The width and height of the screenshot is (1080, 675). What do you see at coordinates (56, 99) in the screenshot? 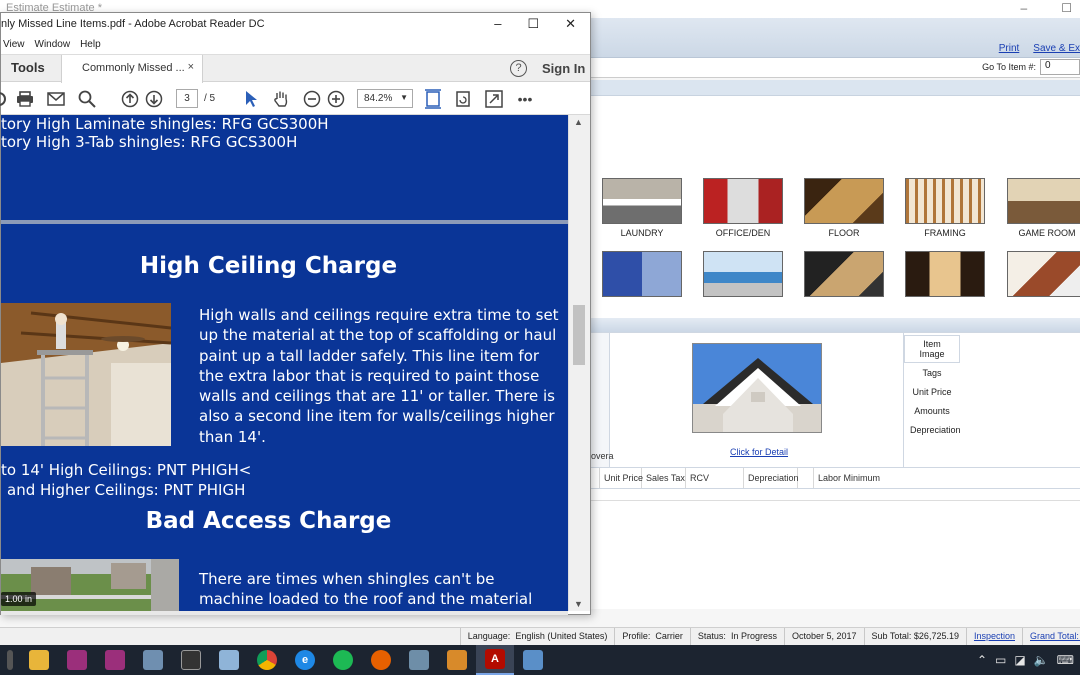
I see `email-icon` at bounding box center [56, 99].